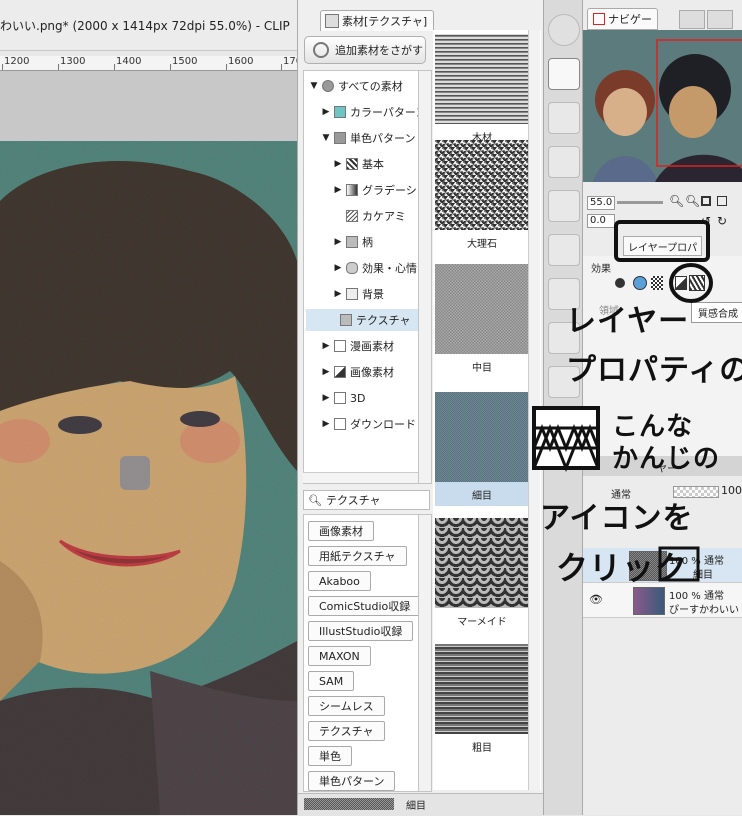 The height and width of the screenshot is (816, 742). Describe the element at coordinates (628, 321) in the screenshot. I see `annotation-text: レイヤー` at that location.